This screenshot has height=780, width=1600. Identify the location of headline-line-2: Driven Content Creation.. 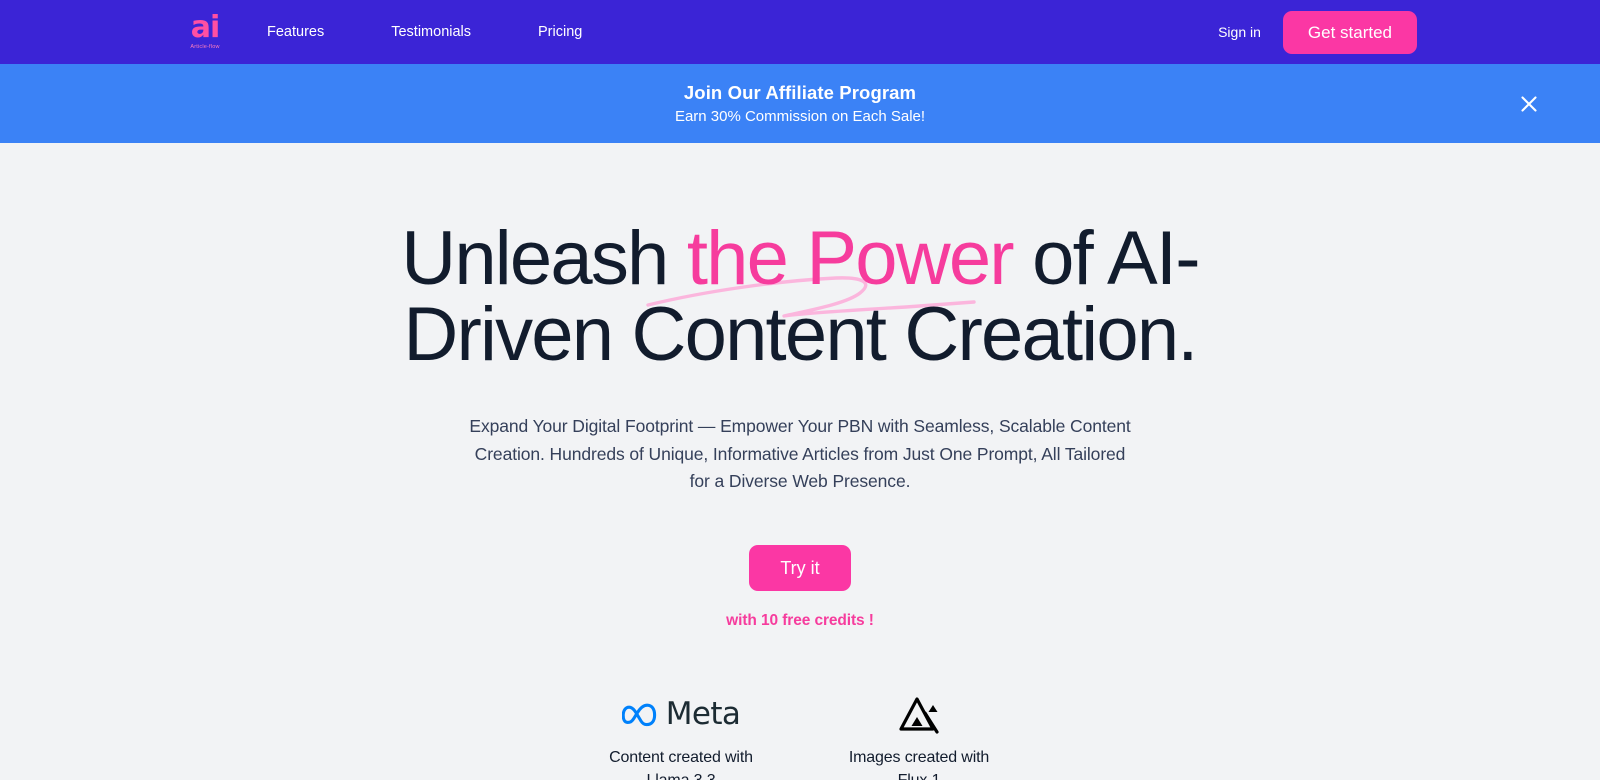
(800, 334).